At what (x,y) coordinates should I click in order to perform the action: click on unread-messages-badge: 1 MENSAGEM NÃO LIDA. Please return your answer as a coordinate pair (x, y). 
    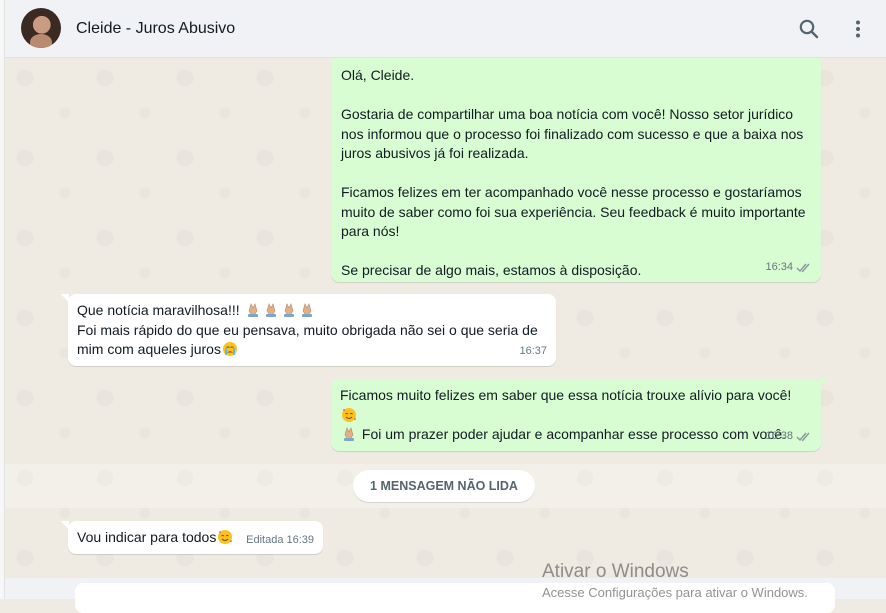
    Looking at the image, I should click on (444, 486).